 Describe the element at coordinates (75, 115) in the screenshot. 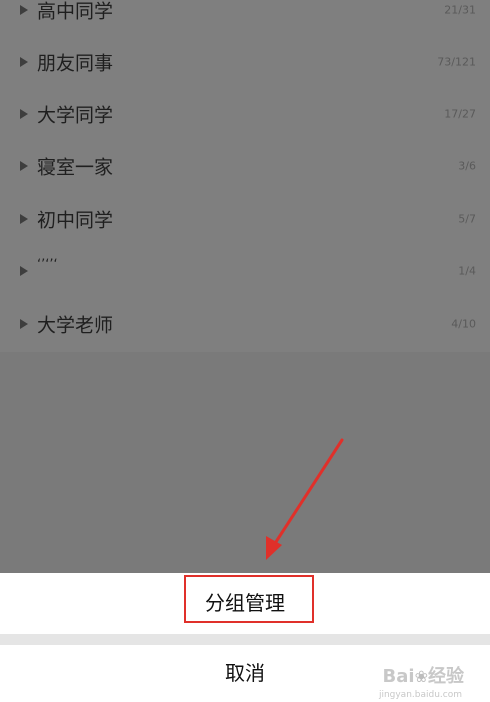

I see `group-name: 大学同学` at that location.